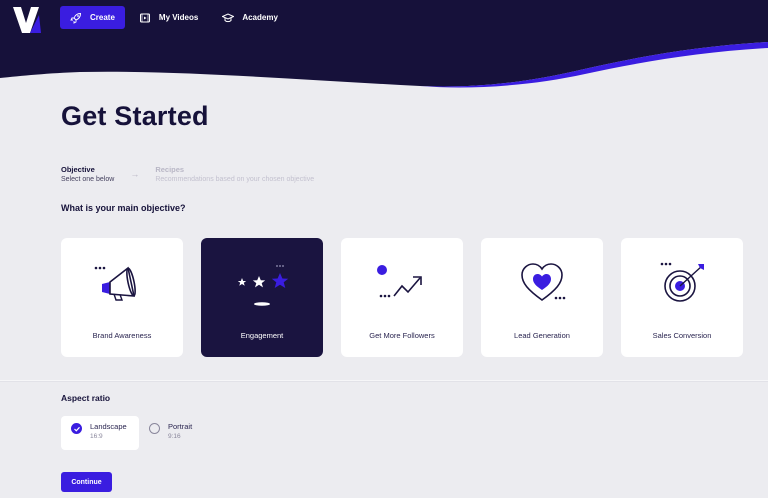 This screenshot has width=768, height=498. What do you see at coordinates (170, 169) in the screenshot?
I see `step-recipes-title: Recipes` at bounding box center [170, 169].